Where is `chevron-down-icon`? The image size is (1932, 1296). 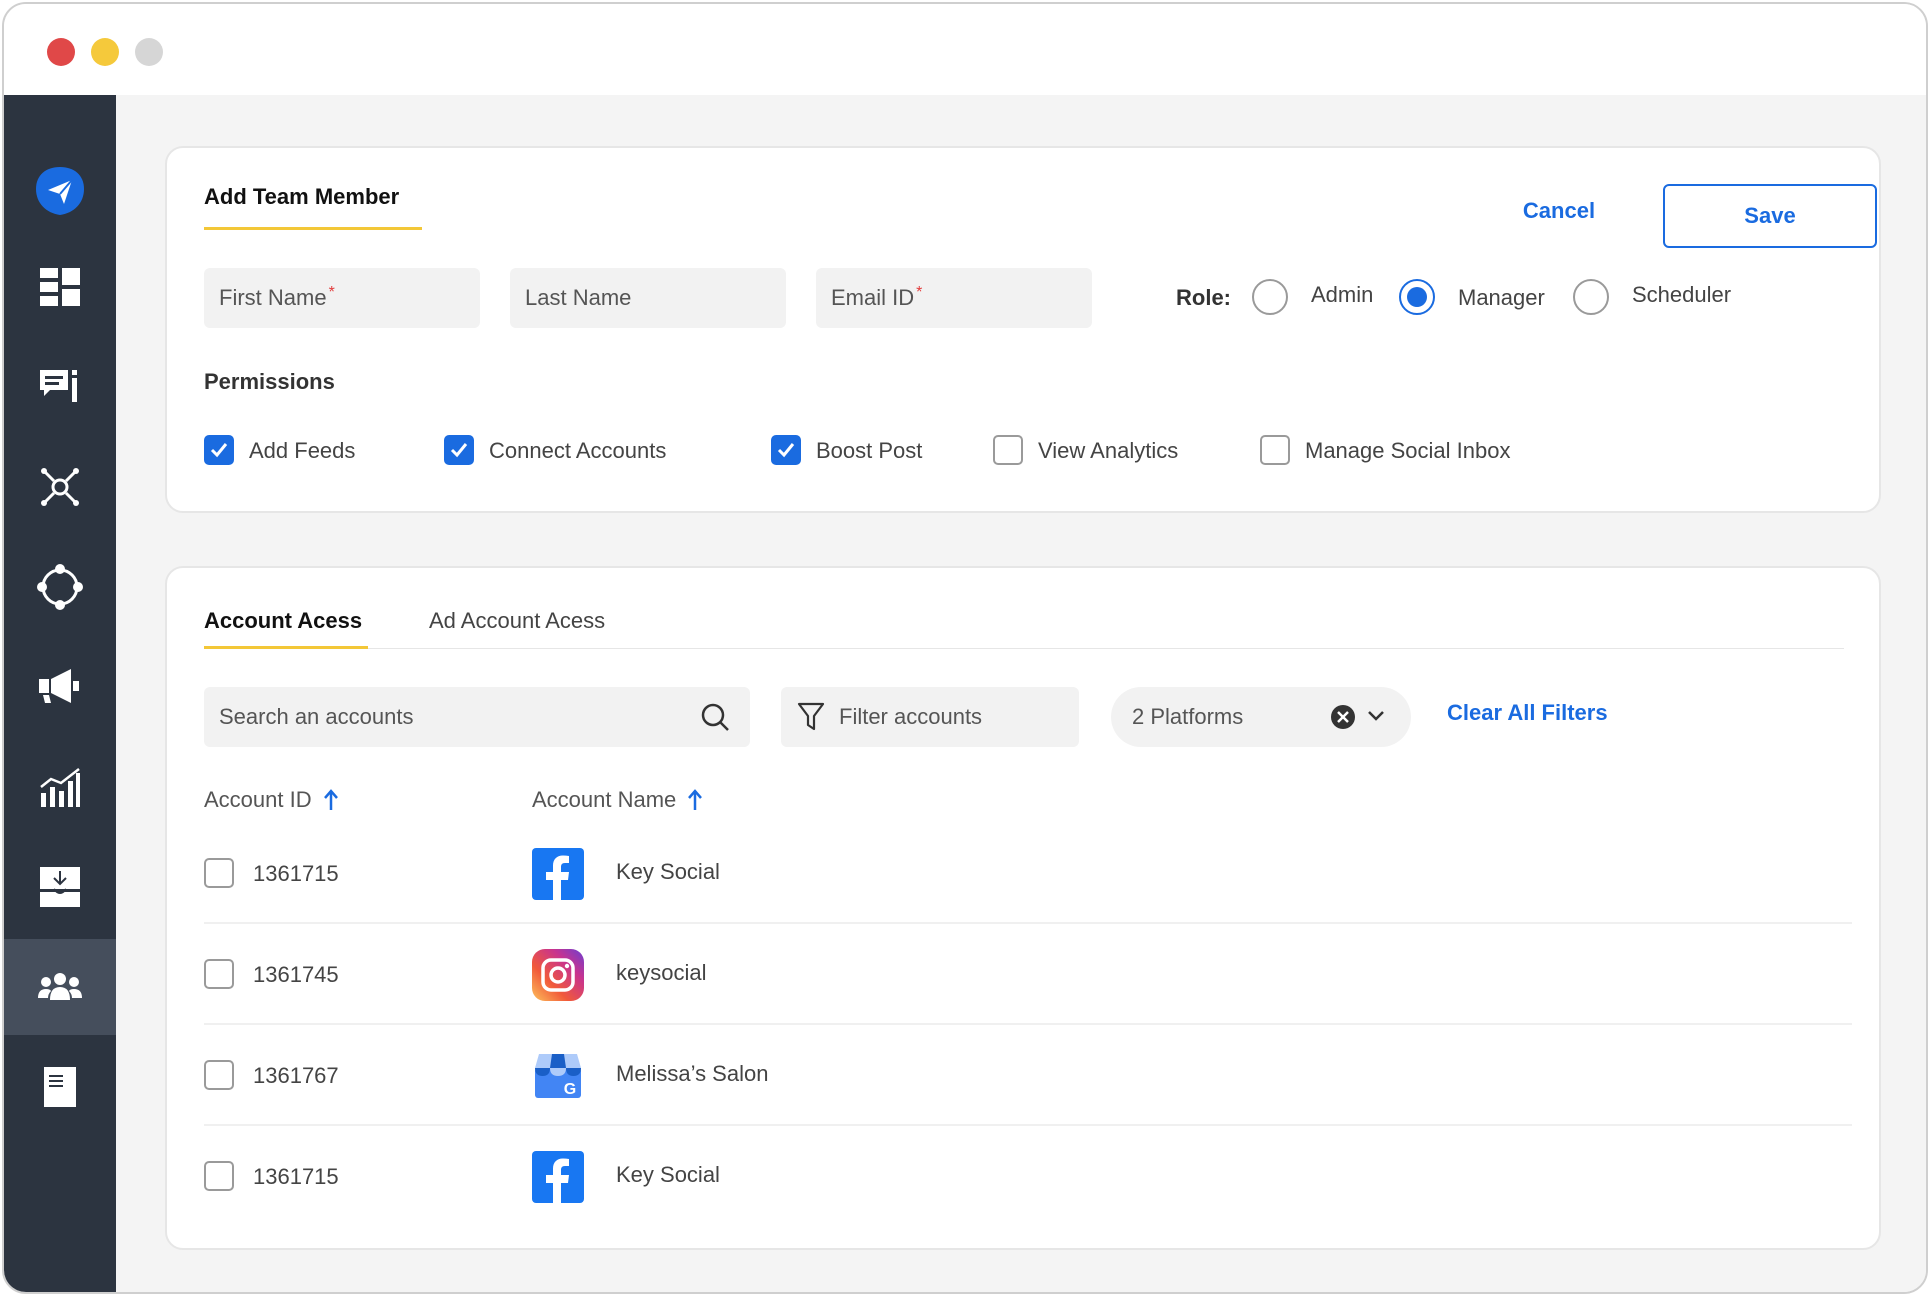 chevron-down-icon is located at coordinates (1376, 716).